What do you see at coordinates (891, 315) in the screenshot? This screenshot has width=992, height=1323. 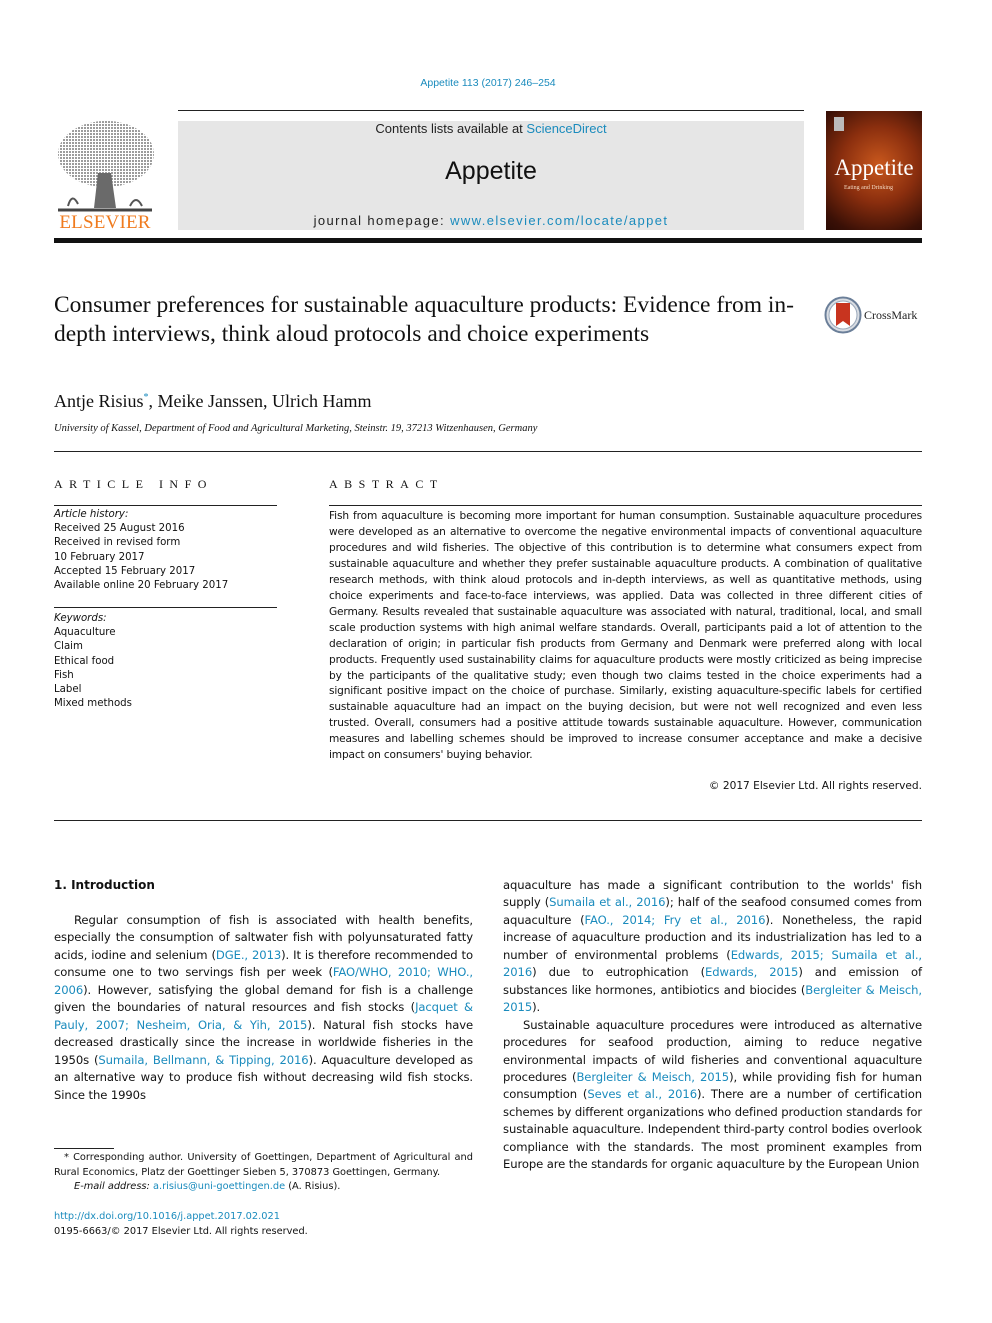 I see `crossmark-label: CrossMark` at bounding box center [891, 315].